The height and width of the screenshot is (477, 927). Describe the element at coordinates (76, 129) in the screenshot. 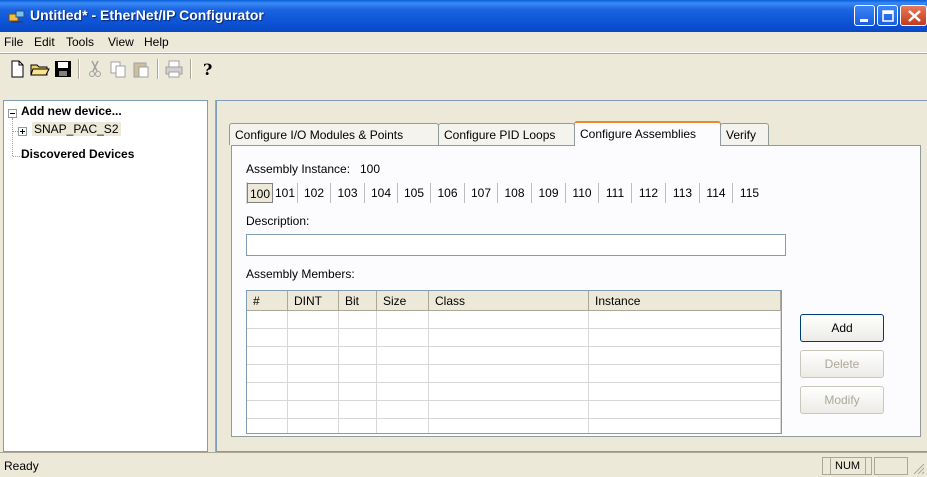

I see `tree-item-snap-pac-s2: SNAP_PAC_S2` at that location.